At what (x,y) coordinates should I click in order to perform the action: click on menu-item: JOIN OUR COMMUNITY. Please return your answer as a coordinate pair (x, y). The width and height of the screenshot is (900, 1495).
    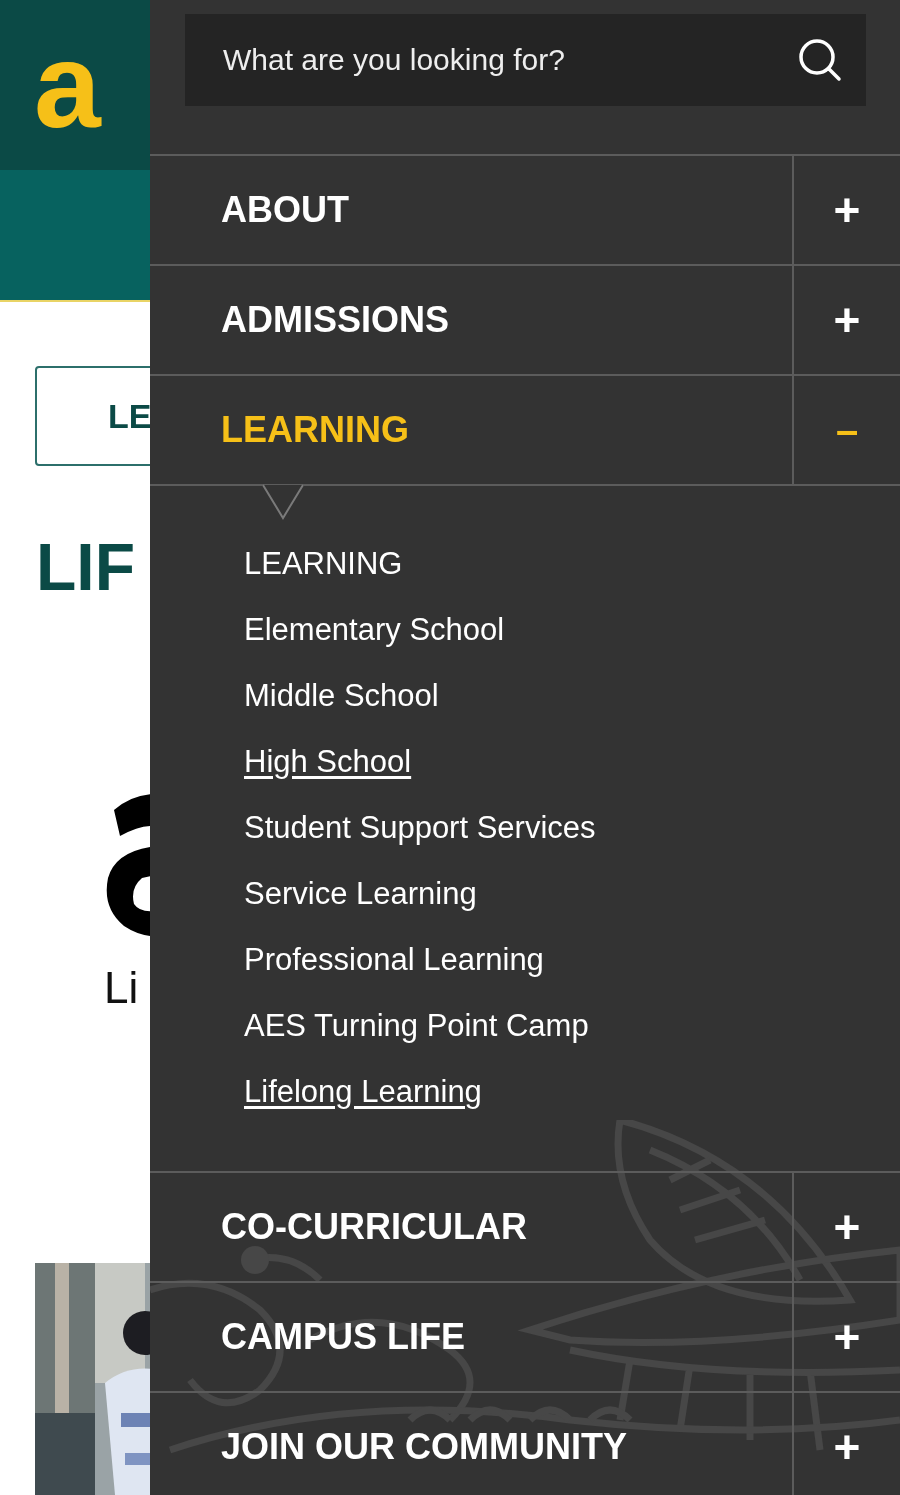
    Looking at the image, I should click on (471, 1444).